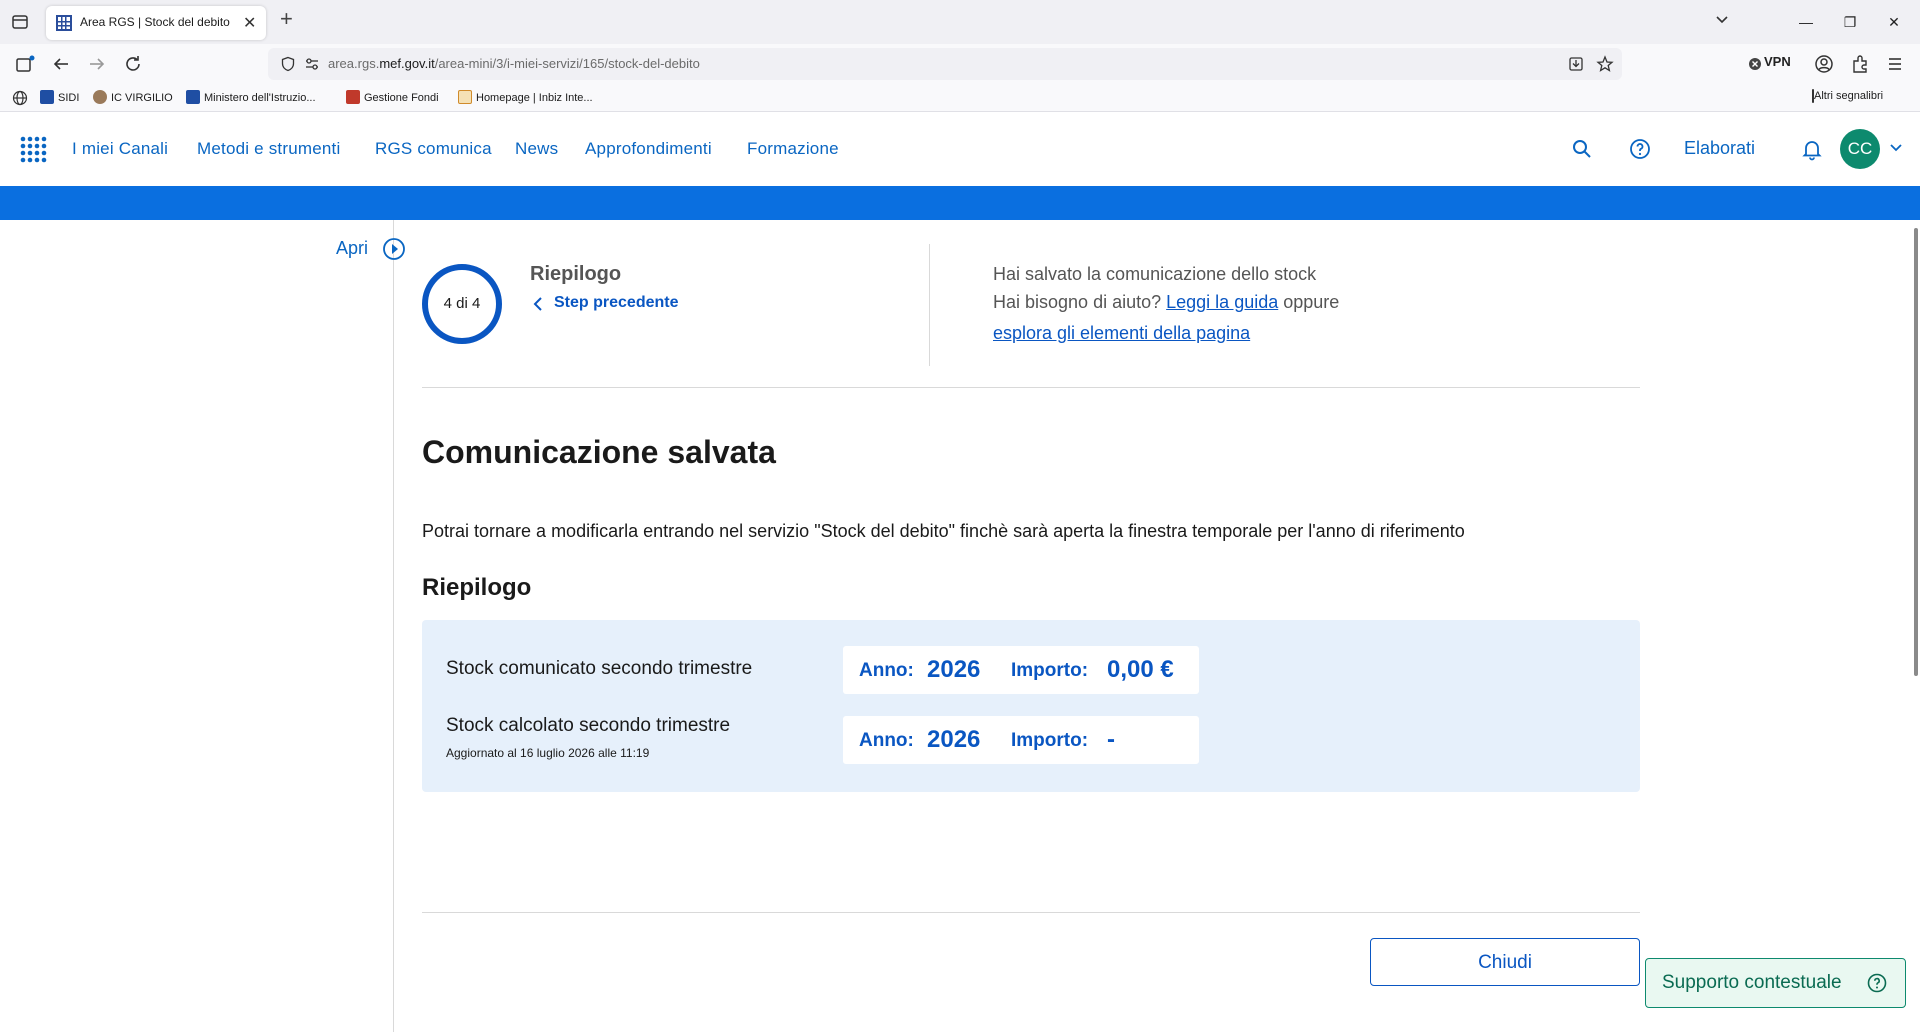  What do you see at coordinates (1860, 64) in the screenshot?
I see `extensions-icon` at bounding box center [1860, 64].